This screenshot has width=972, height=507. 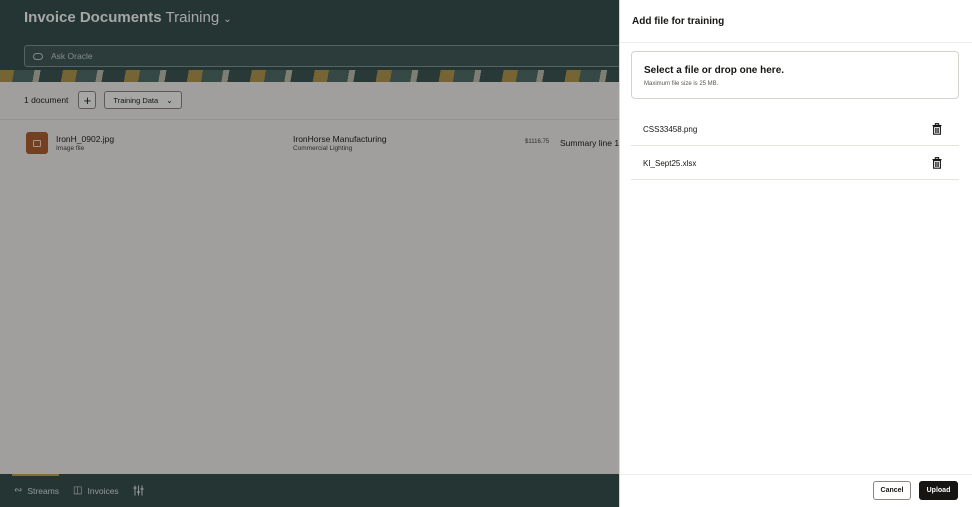 I want to click on drawer-header-divider, so click(x=796, y=42).